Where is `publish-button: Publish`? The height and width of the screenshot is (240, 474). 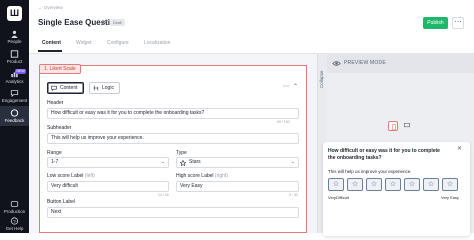 publish-button: Publish is located at coordinates (435, 23).